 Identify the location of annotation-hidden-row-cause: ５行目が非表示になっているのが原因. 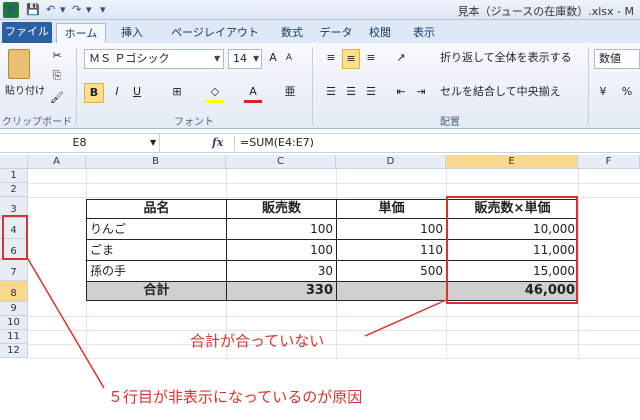
(235, 397).